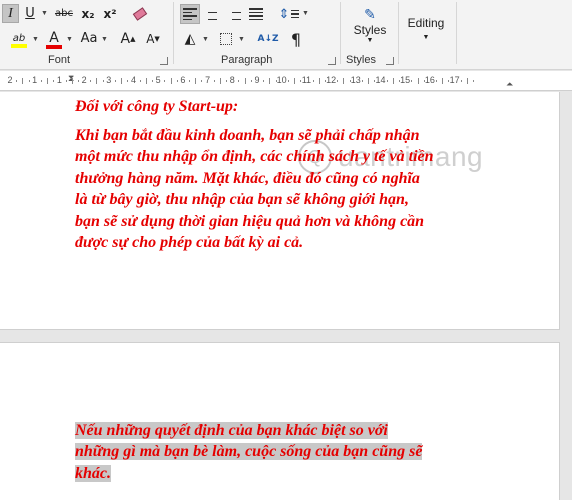 Image resolution: width=572 pixels, height=500 pixels. What do you see at coordinates (232, 80) in the screenshot?
I see `ruler-number: 8` at bounding box center [232, 80].